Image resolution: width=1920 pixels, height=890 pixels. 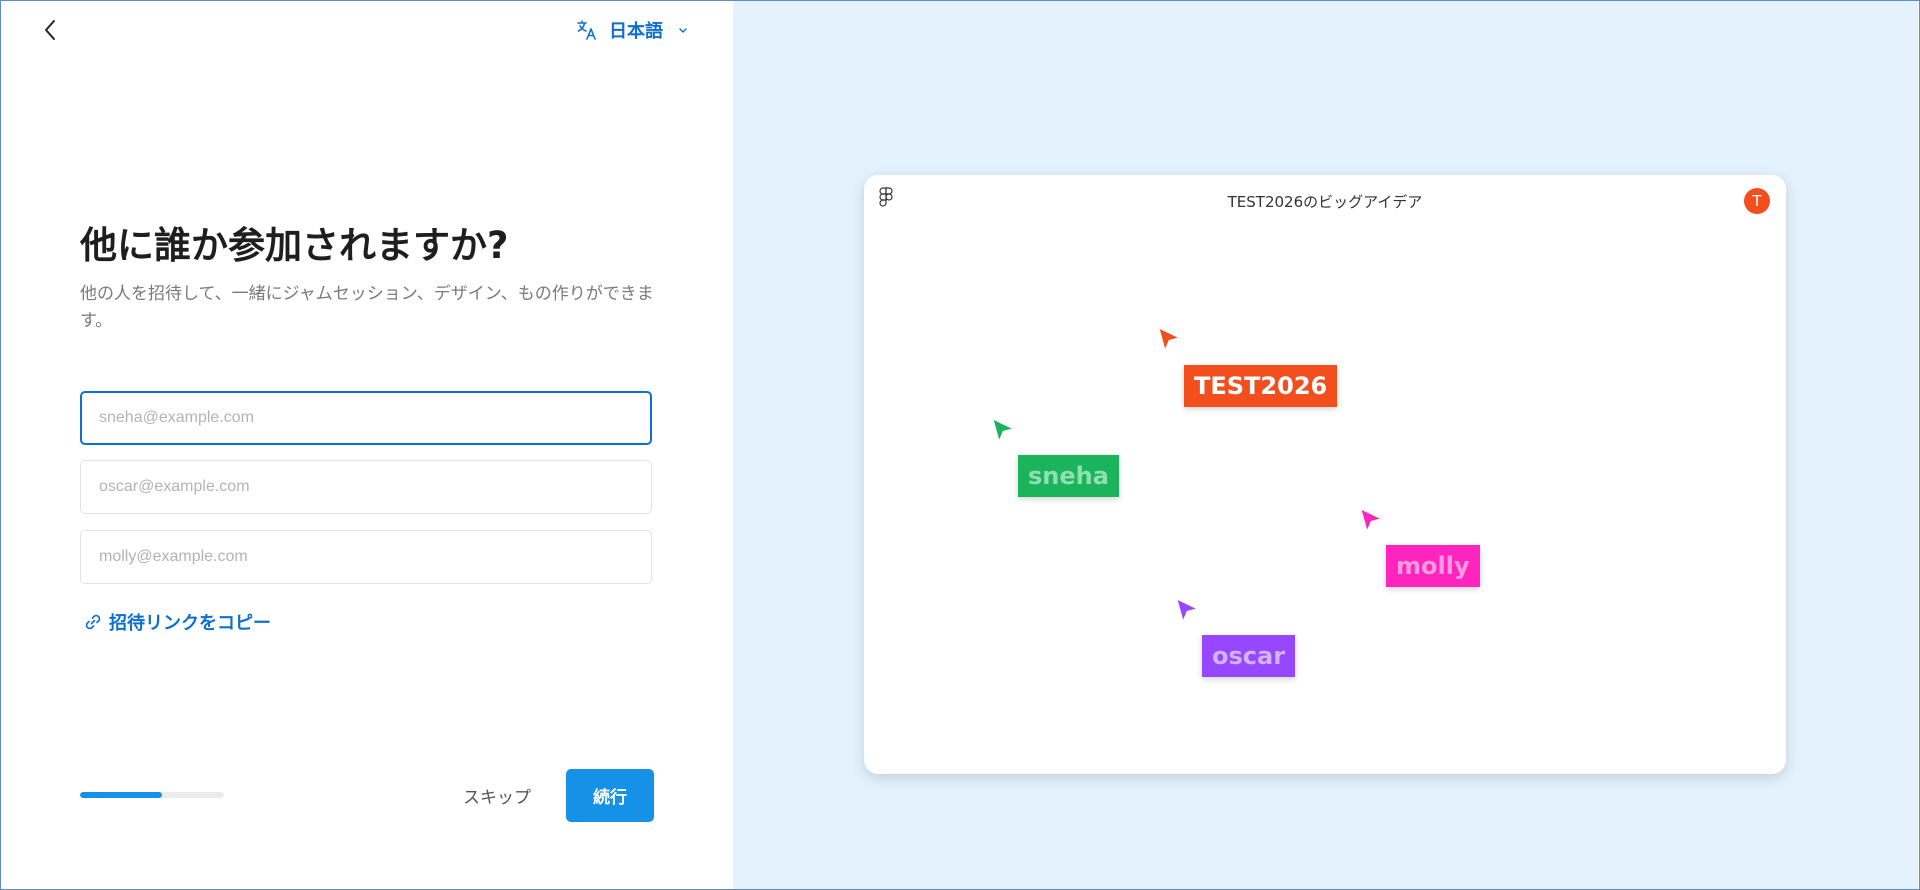 I want to click on collaborator-tag: oscar, so click(x=1249, y=656).